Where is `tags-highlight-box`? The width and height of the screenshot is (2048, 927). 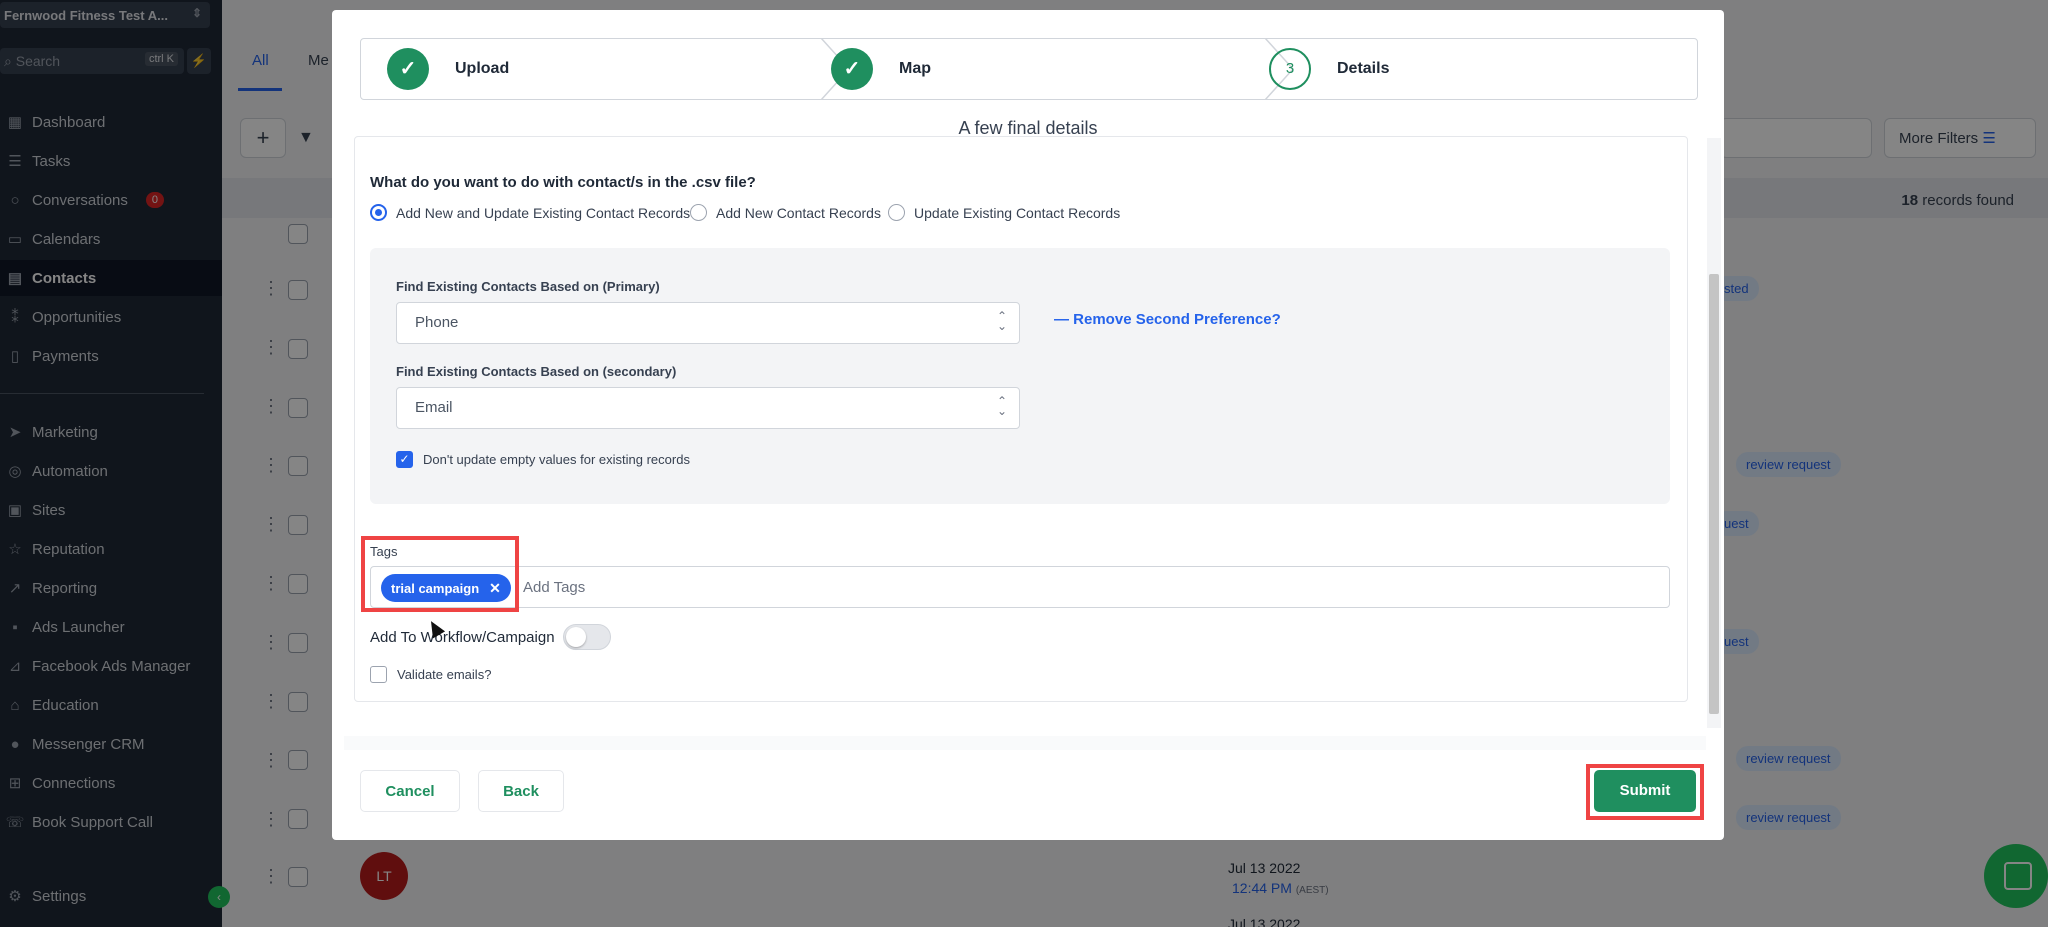
tags-highlight-box is located at coordinates (440, 574).